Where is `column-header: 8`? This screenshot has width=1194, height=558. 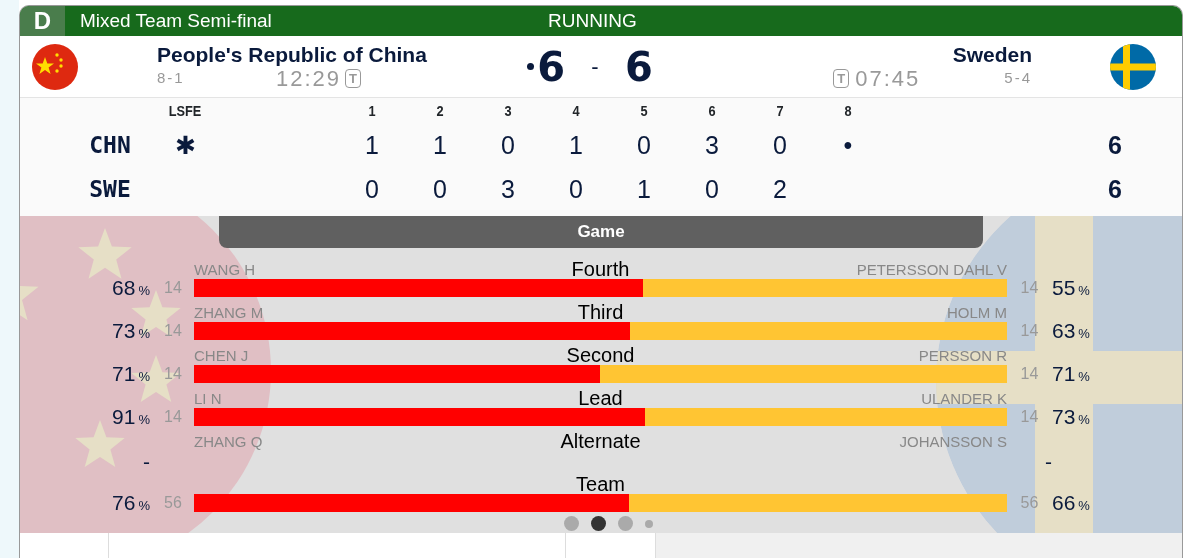
column-header: 8 is located at coordinates (848, 111).